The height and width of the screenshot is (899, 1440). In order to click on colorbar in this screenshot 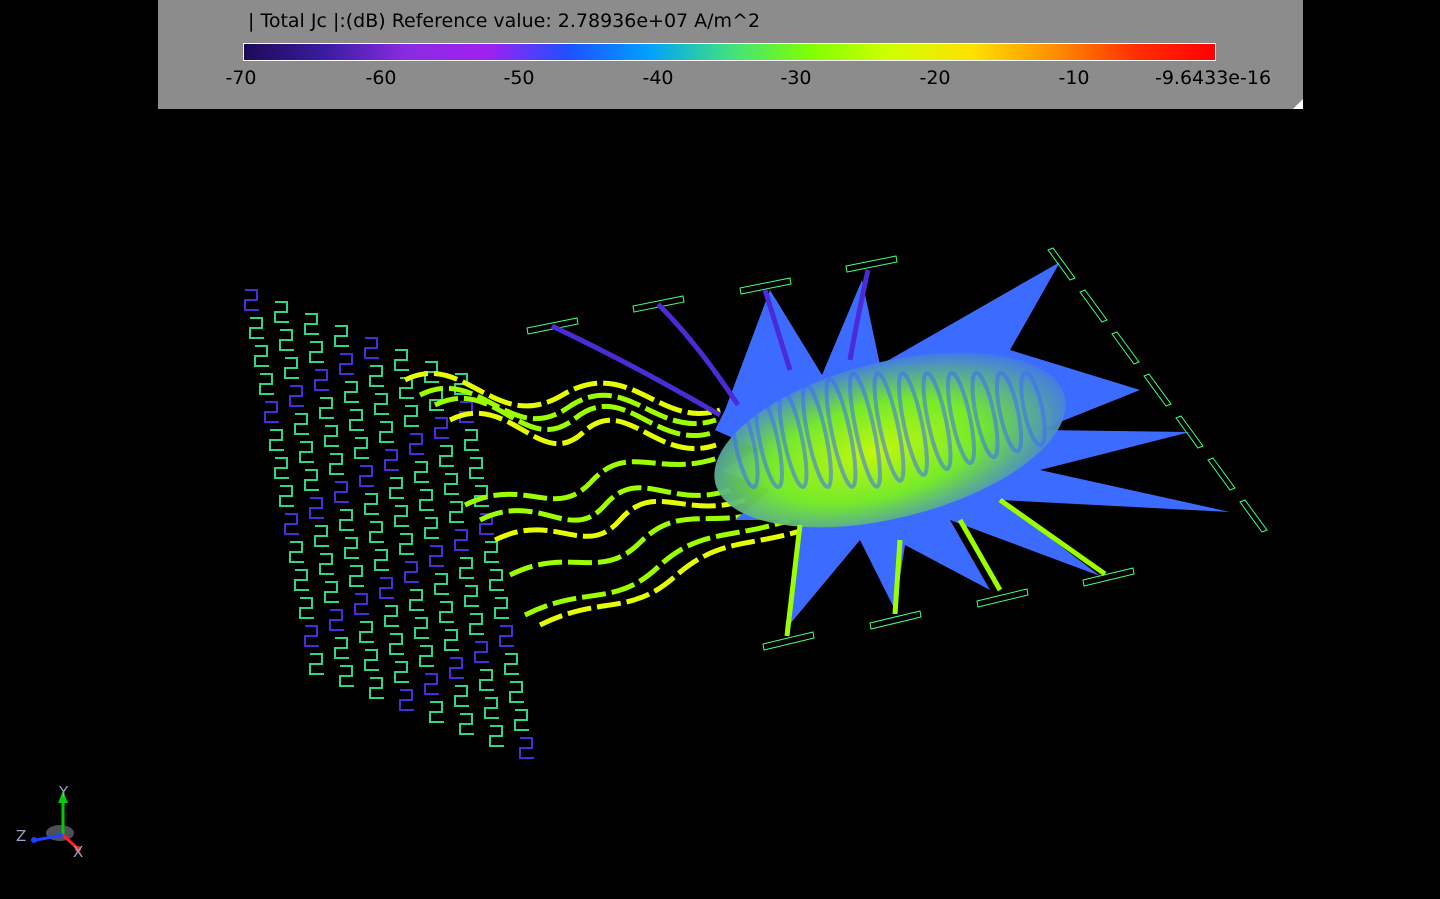, I will do `click(729, 52)`.